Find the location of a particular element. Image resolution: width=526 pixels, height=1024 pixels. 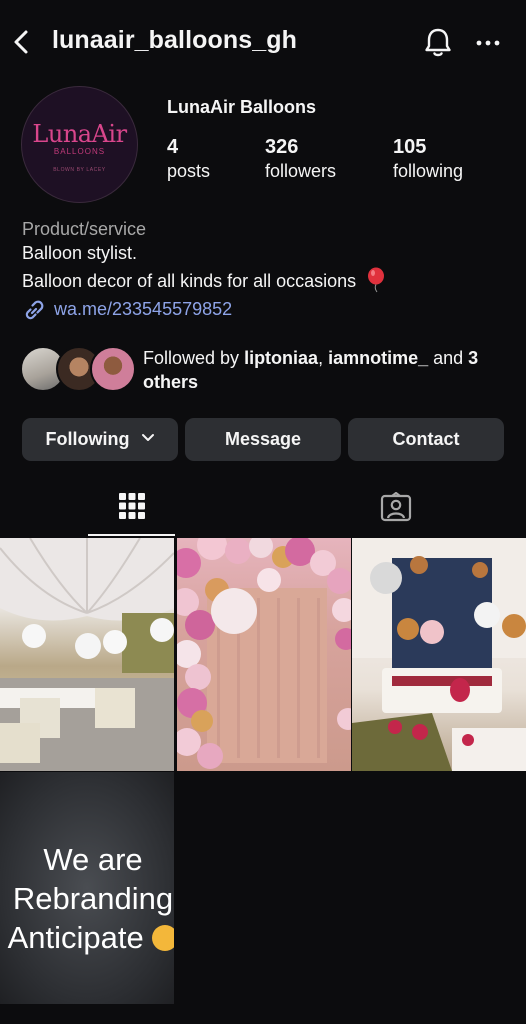

tagged-person-icon is located at coordinates (395, 507).